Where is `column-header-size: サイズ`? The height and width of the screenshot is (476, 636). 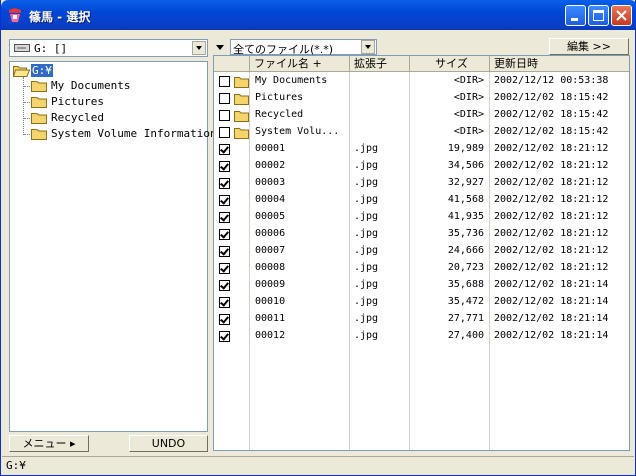 column-header-size: サイズ is located at coordinates (450, 64).